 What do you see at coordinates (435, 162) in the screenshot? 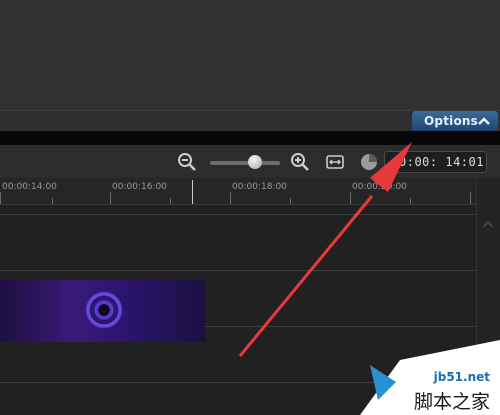
I see `timecode-display: 0:00: 14:01` at bounding box center [435, 162].